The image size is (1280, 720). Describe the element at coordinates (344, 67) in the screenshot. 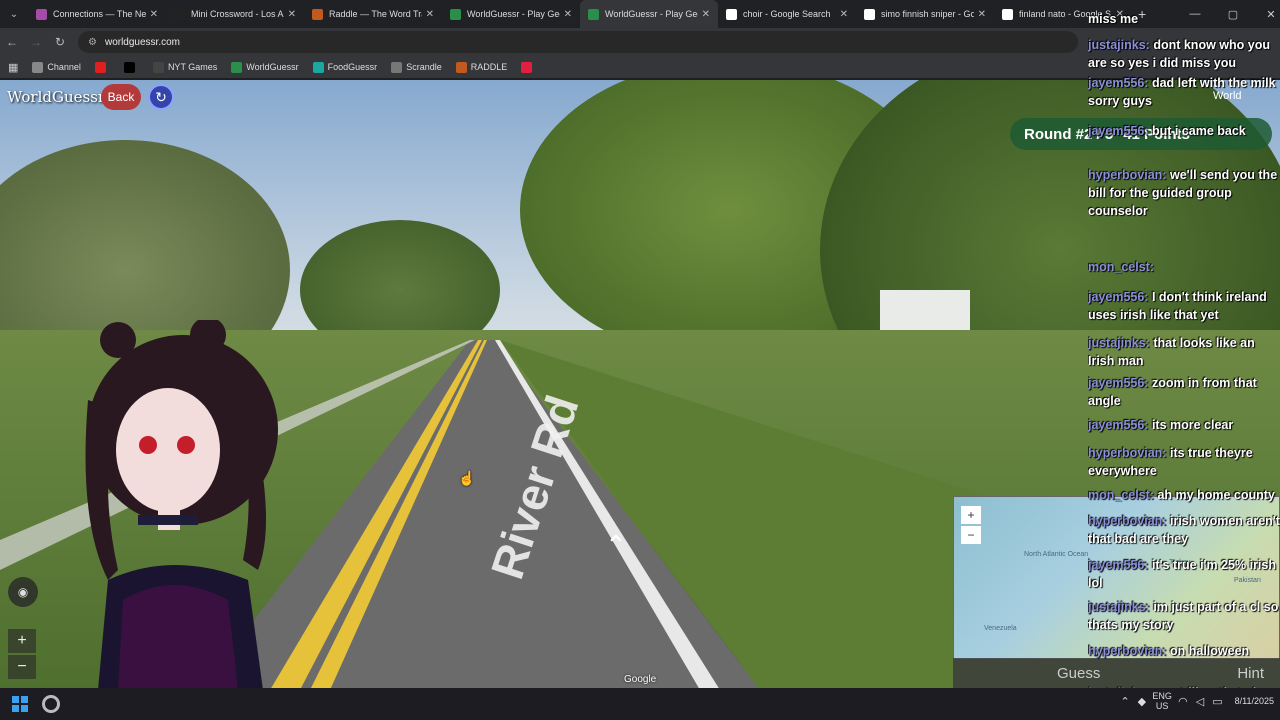

I see `bookmark-item: FoodGuessr` at that location.